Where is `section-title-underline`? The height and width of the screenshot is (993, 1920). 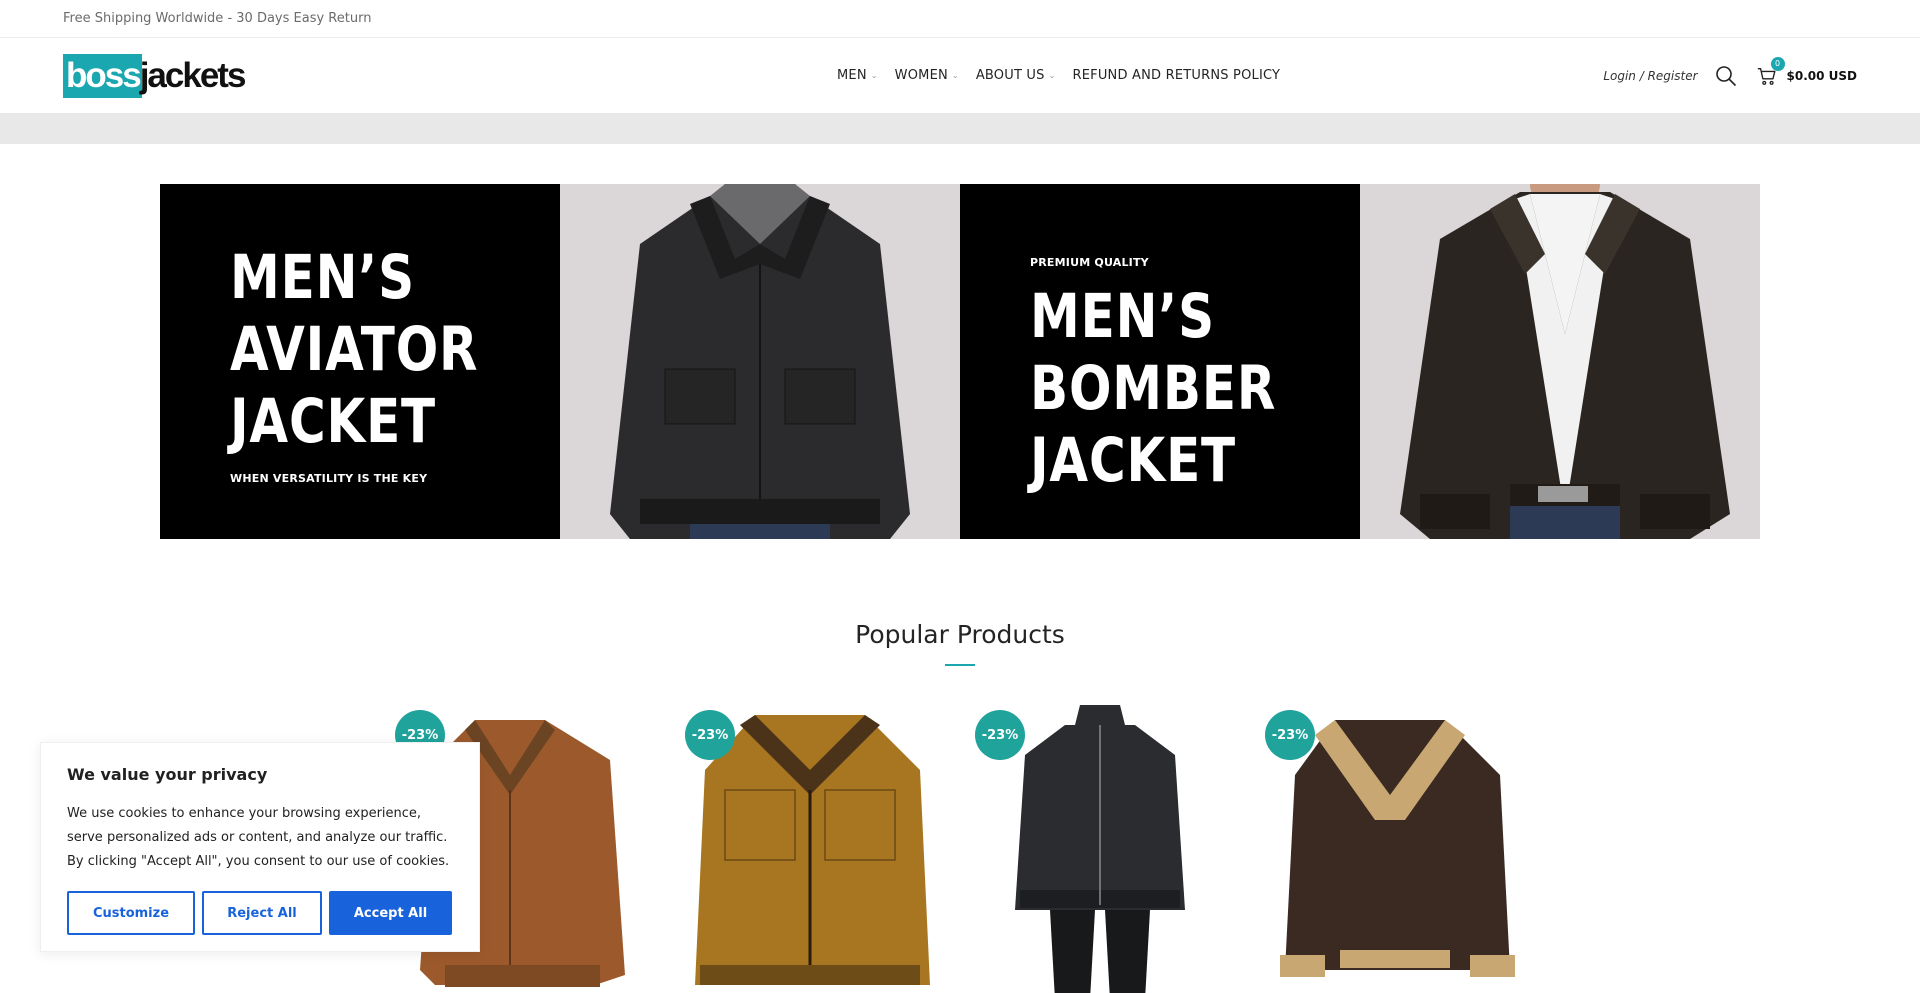 section-title-underline is located at coordinates (960, 665).